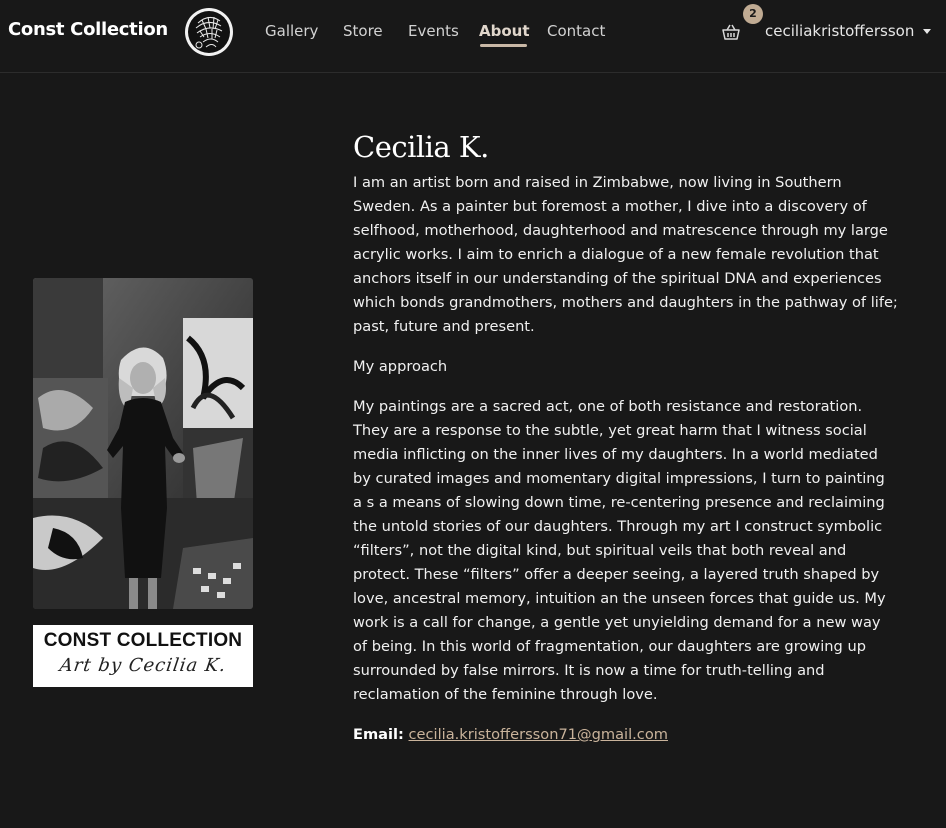 The width and height of the screenshot is (946, 828). What do you see at coordinates (839, 31) in the screenshot?
I see `user-menu-toggle: ceciliakristoffersson` at bounding box center [839, 31].